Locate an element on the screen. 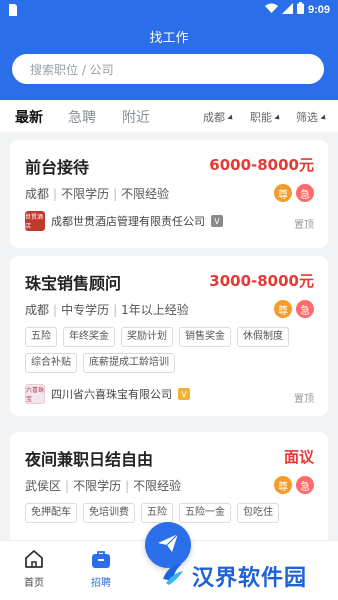 The width and height of the screenshot is (338, 600). company-name: 四川省六喜珠宝有限公司 is located at coordinates (111, 394).